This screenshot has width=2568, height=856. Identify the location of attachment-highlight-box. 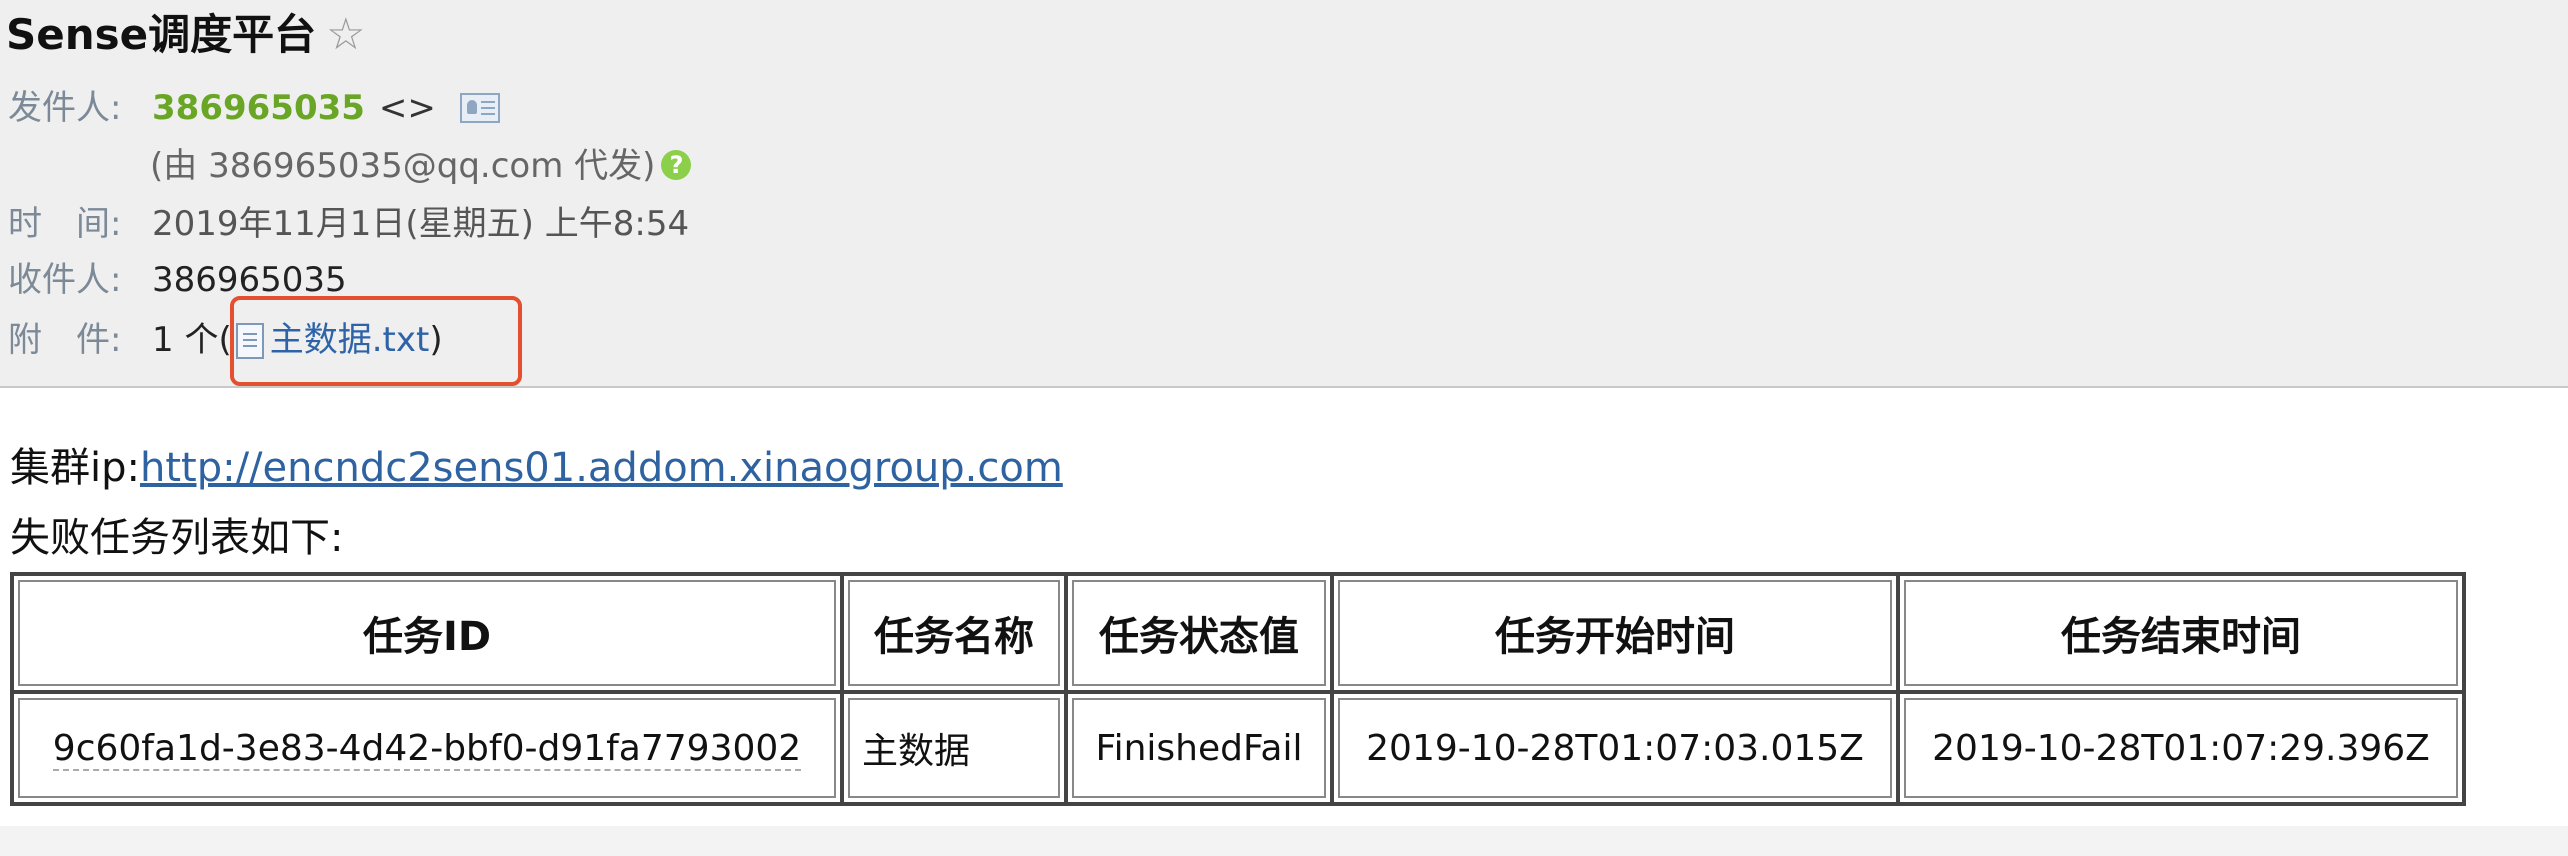
(376, 341).